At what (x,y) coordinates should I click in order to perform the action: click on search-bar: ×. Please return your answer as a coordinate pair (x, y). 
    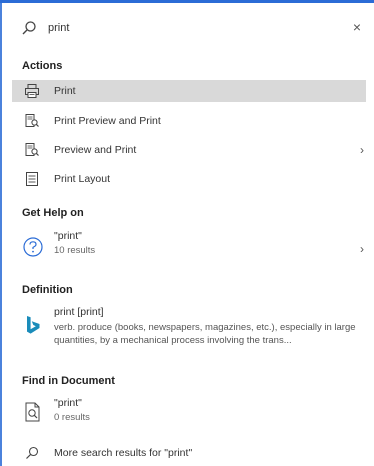
    Looking at the image, I should click on (189, 28).